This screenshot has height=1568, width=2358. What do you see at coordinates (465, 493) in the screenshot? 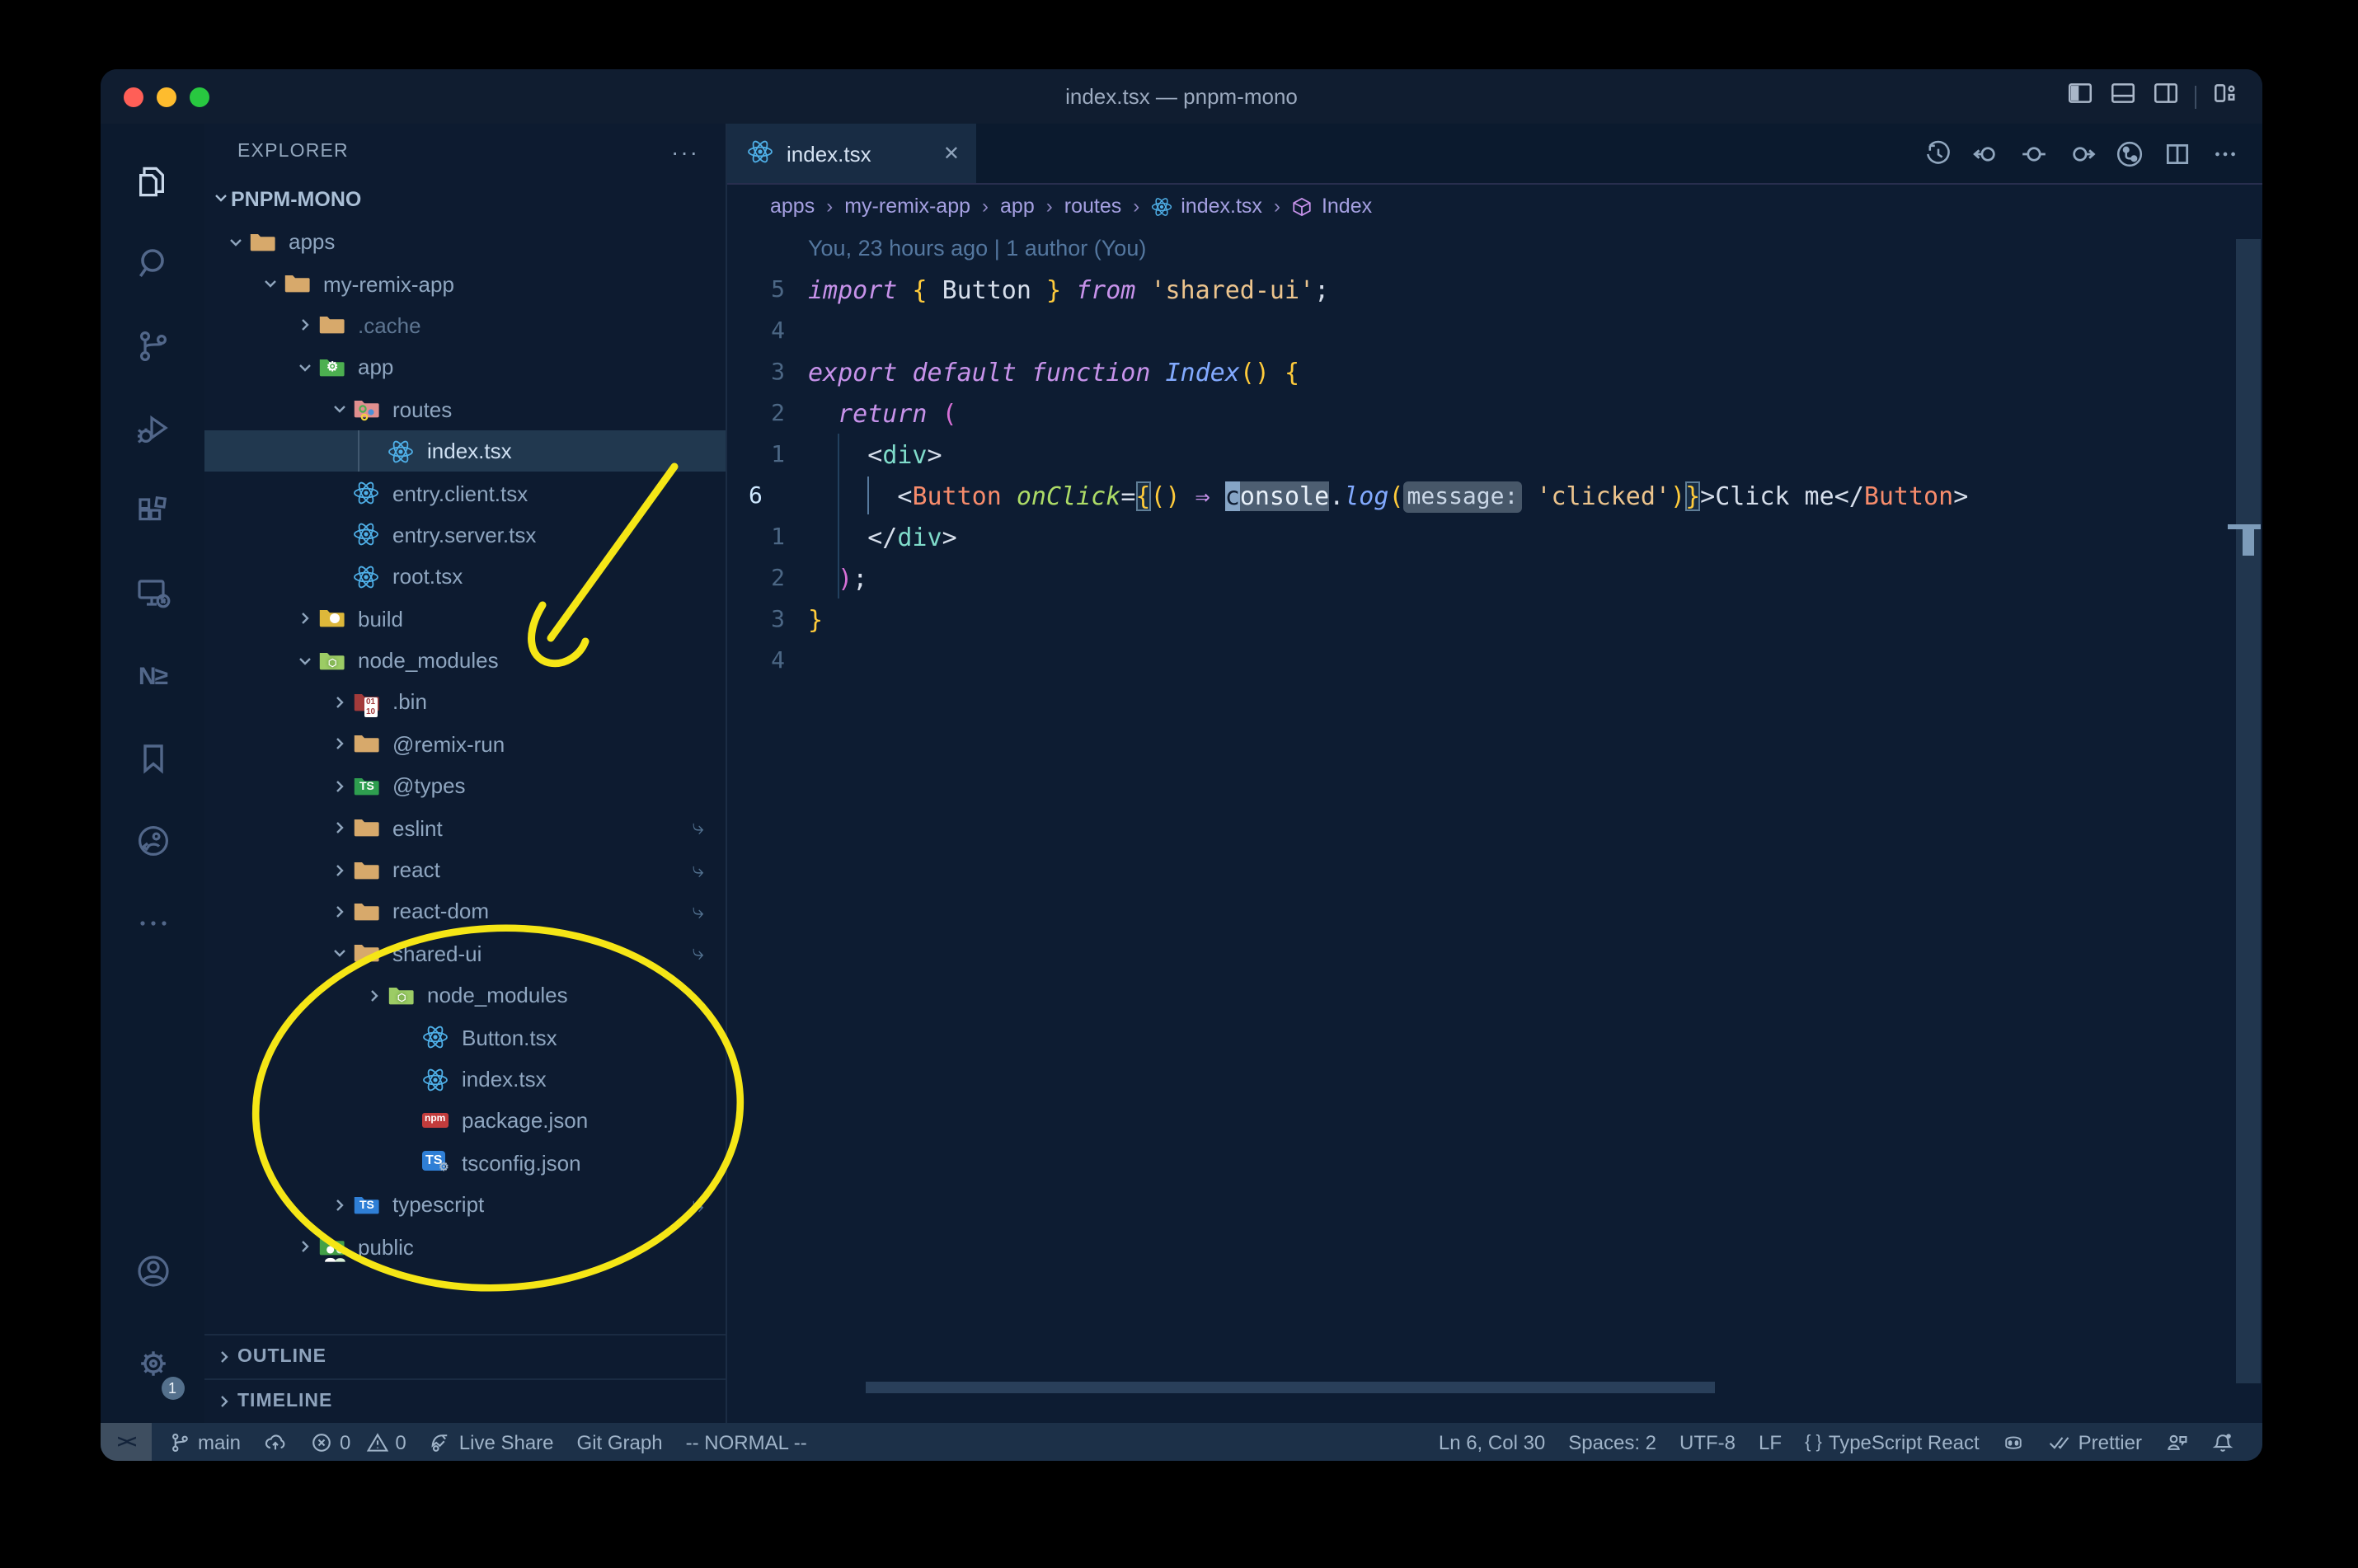
I see `tree-item-entry.client.tsx: entry.client.tsx` at bounding box center [465, 493].